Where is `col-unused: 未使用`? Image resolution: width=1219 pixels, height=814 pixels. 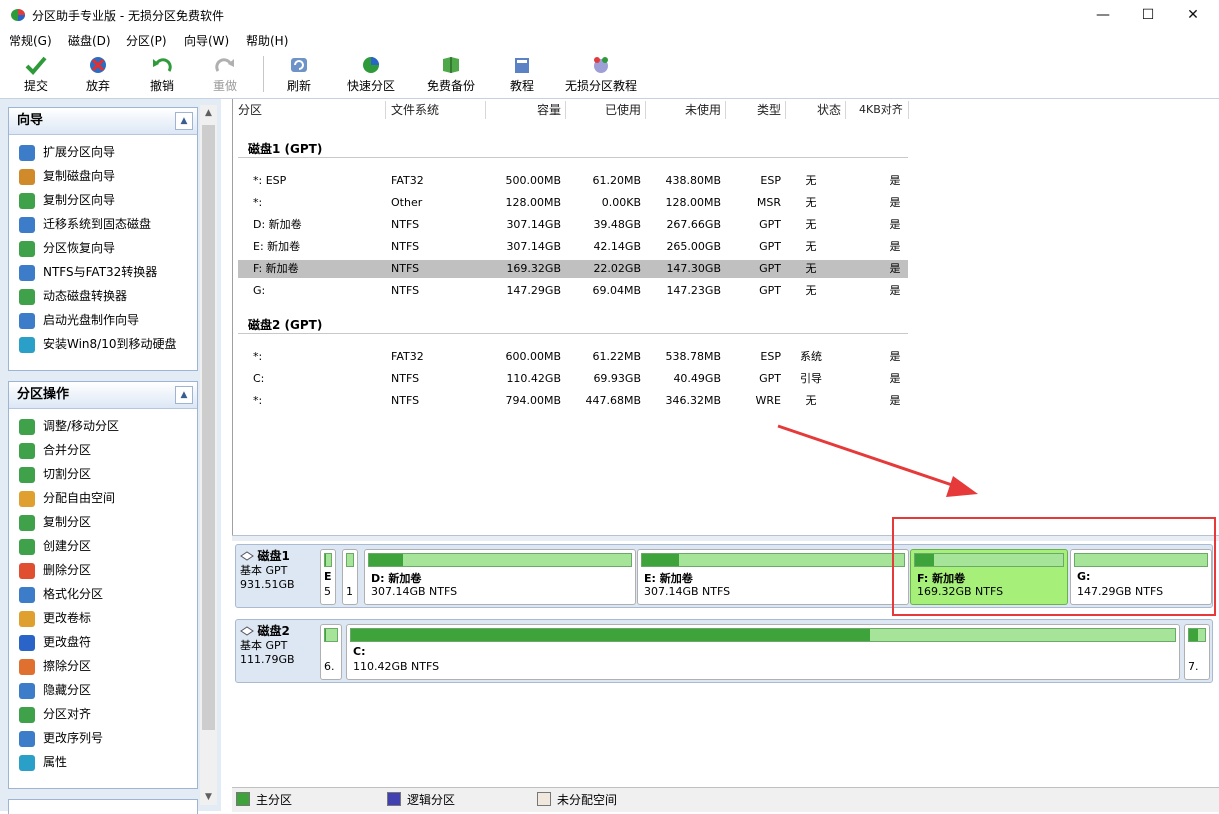
col-unused: 未使用 is located at coordinates (685, 110).